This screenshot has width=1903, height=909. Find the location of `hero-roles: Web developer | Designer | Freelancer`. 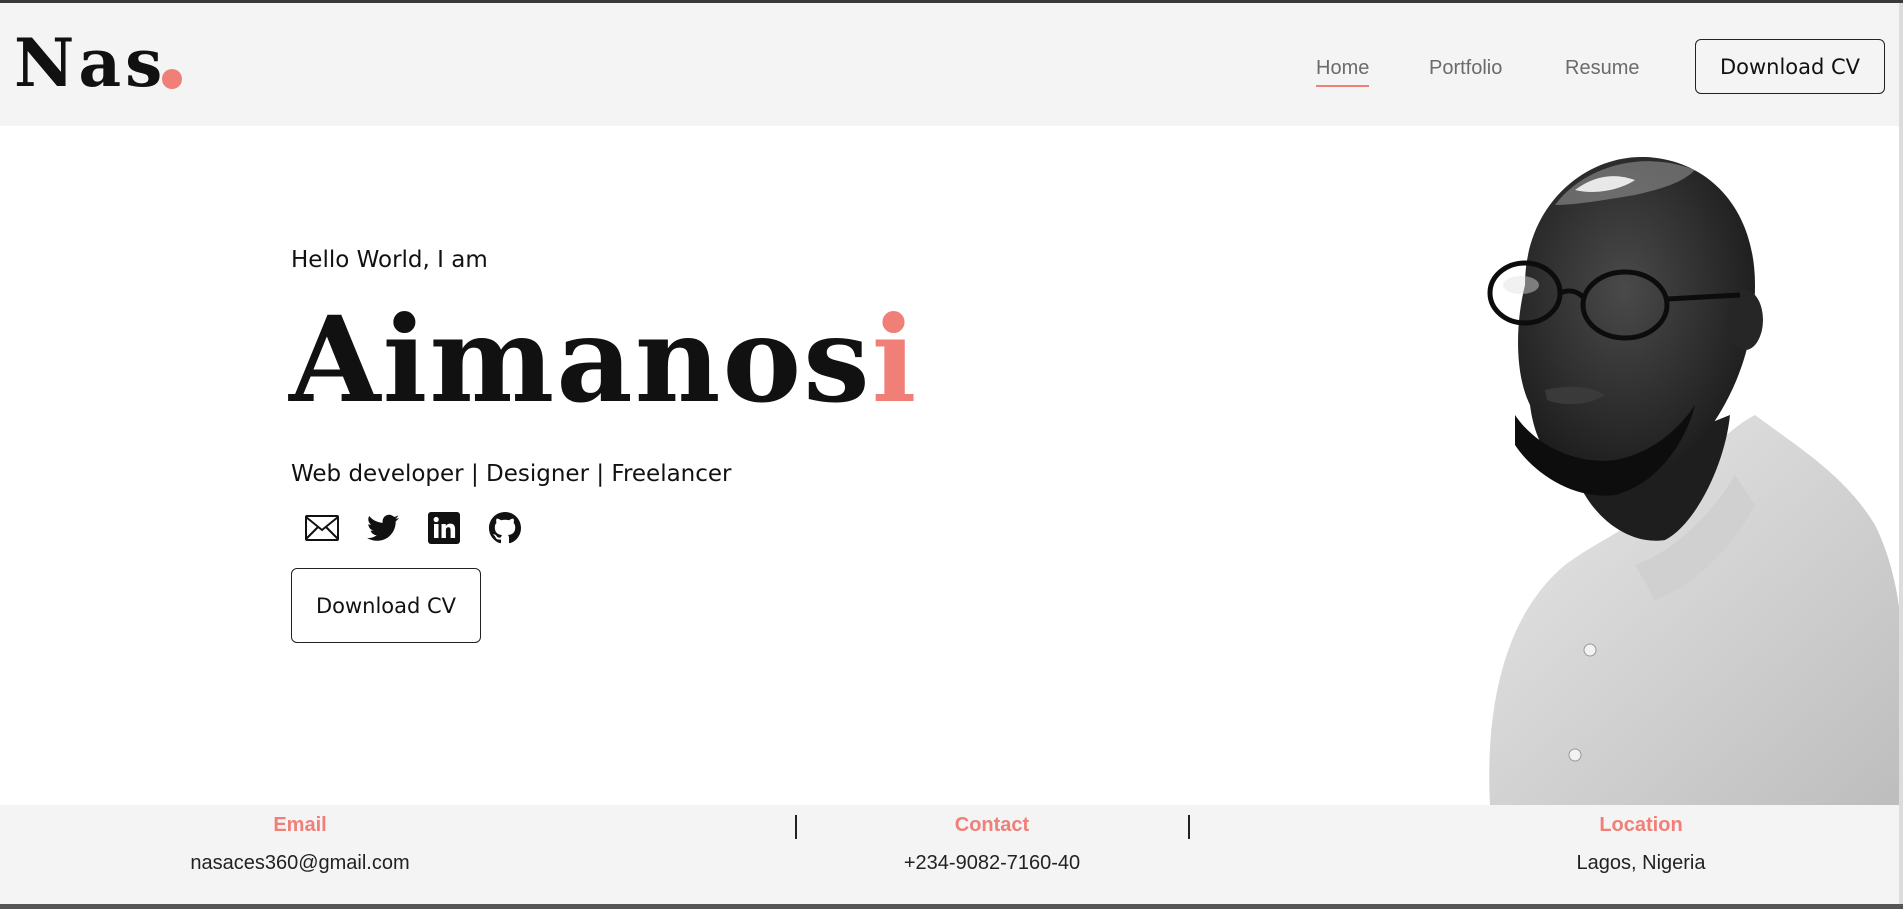

hero-roles: Web developer | Designer | Freelancer is located at coordinates (511, 474).